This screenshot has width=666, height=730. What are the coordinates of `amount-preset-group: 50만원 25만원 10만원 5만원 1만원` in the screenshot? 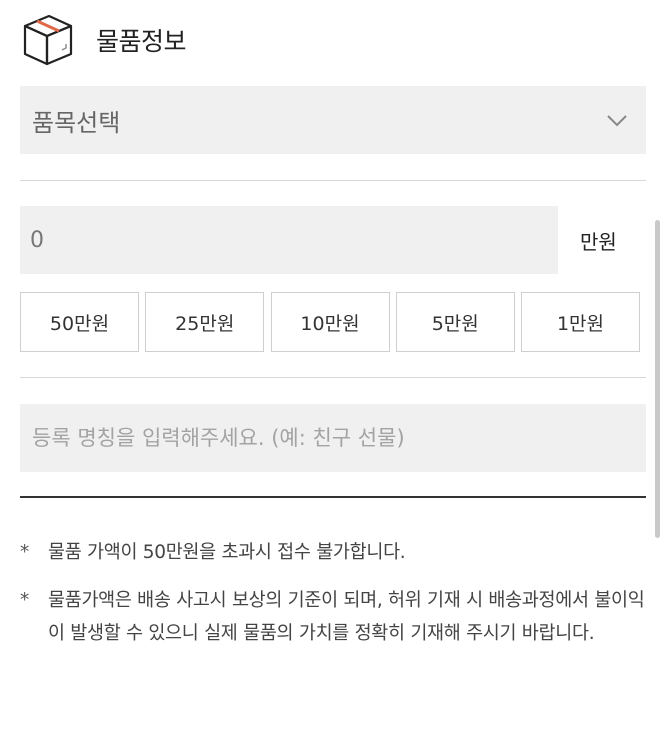 It's located at (330, 322).